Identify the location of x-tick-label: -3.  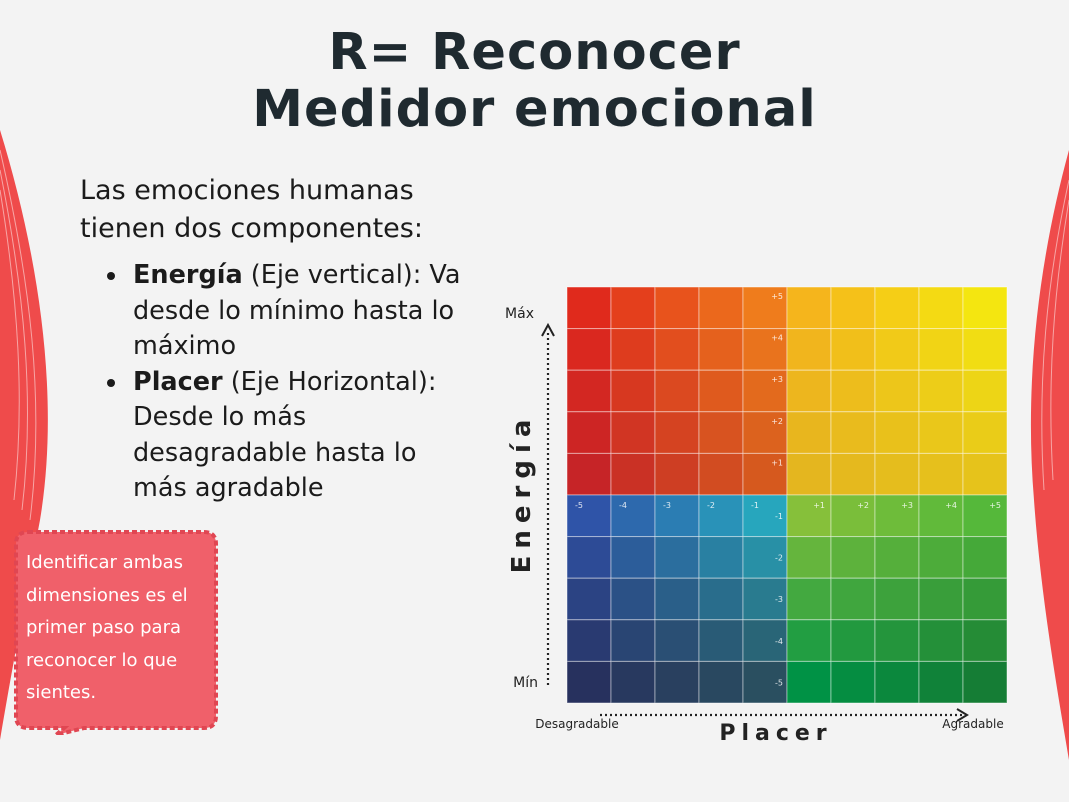
(667, 505).